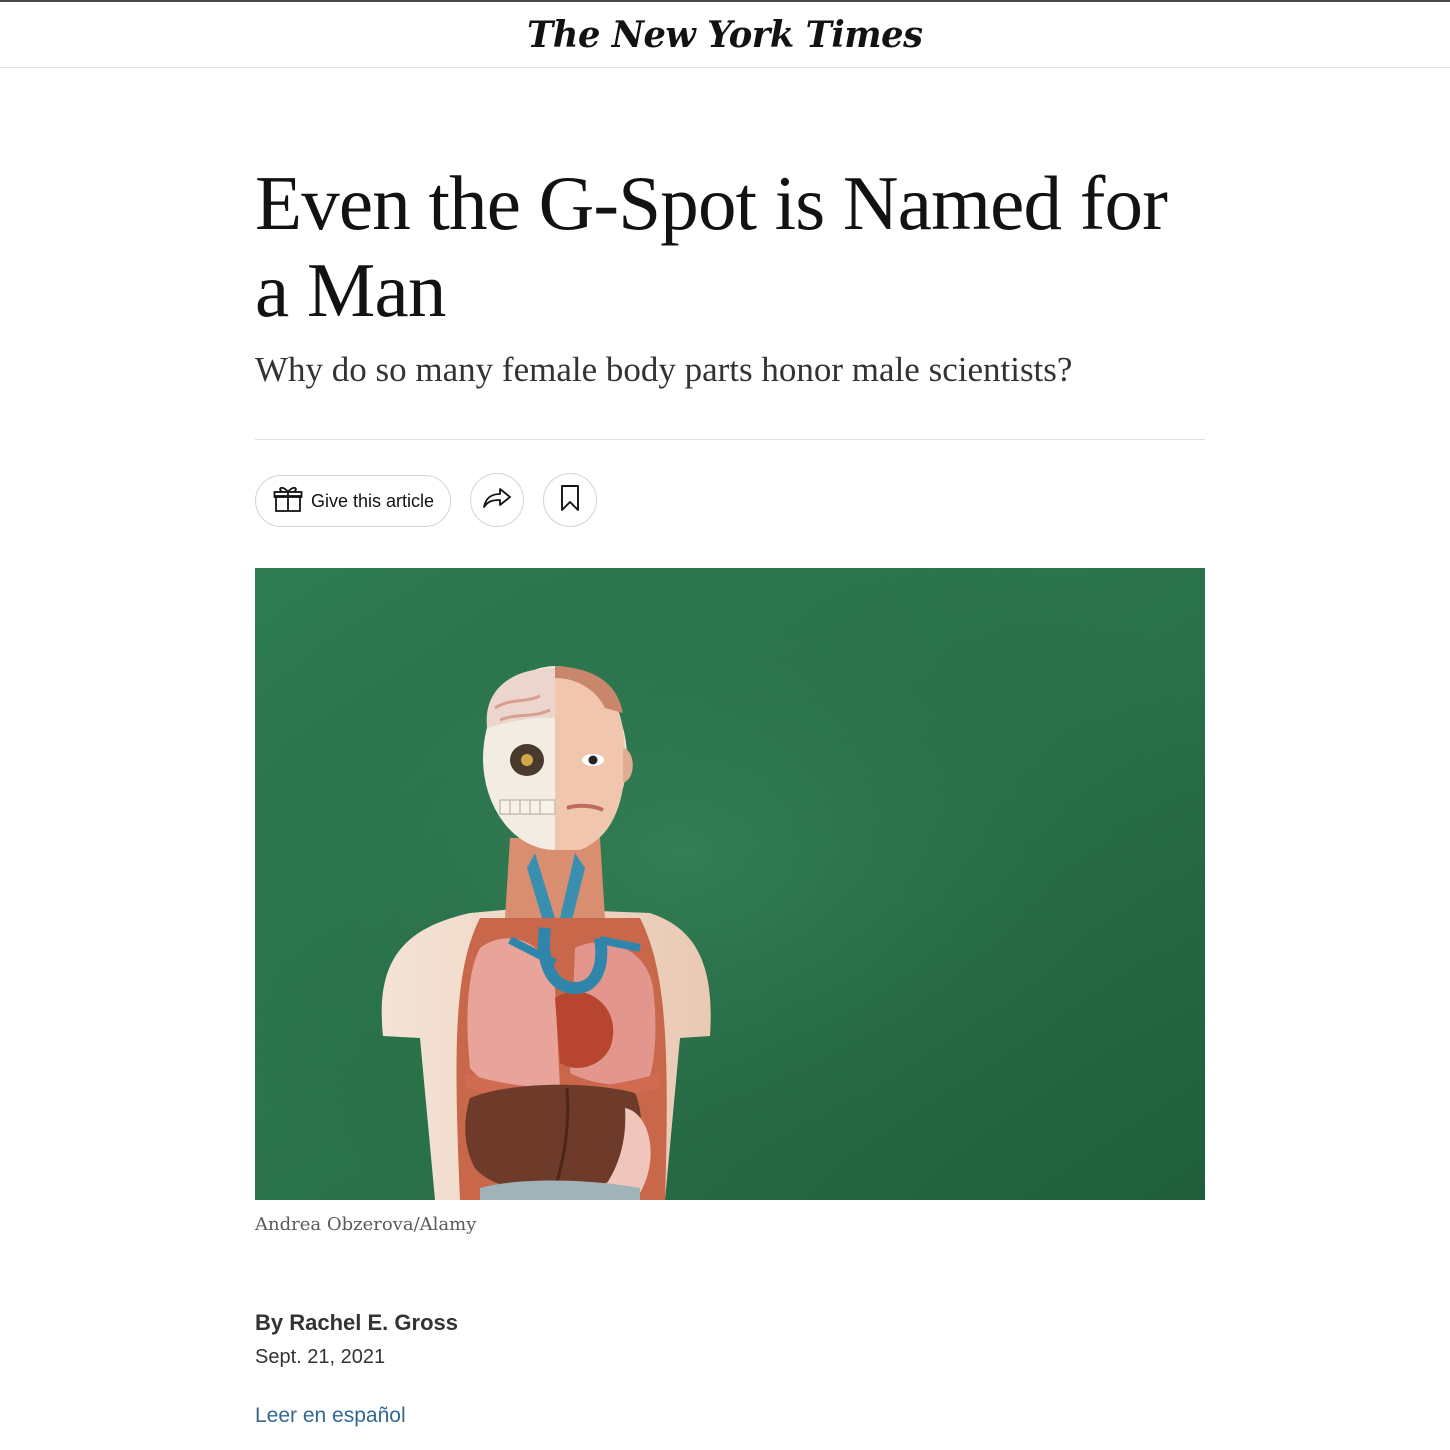 Image resolution: width=1450 pixels, height=1450 pixels. Describe the element at coordinates (366, 1224) in the screenshot. I see `image-credit: Andrea Obzerova/Alamy` at that location.